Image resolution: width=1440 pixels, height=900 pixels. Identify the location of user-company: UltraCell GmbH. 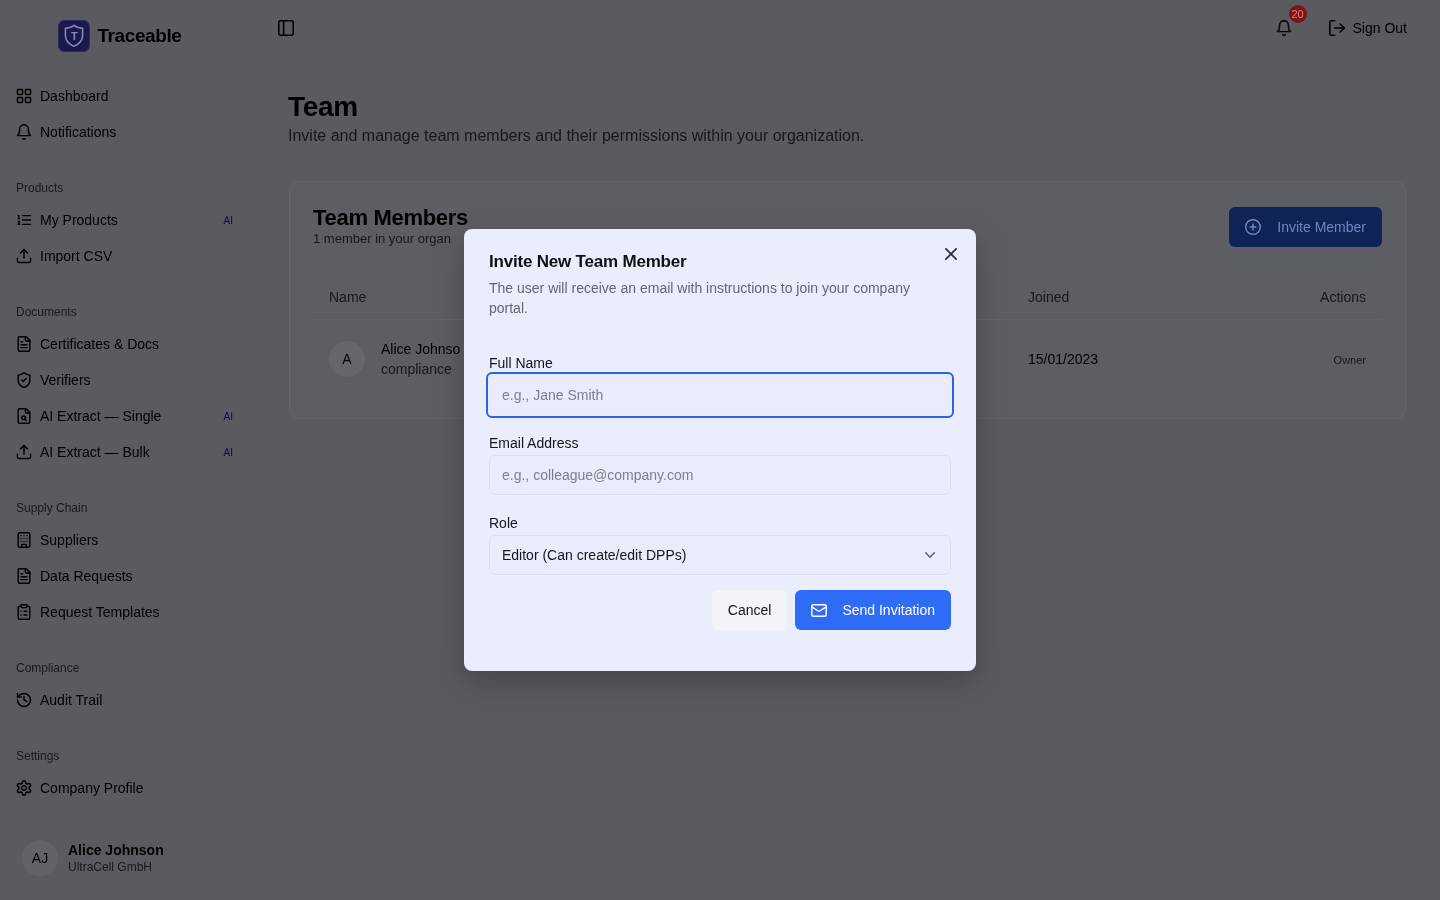
(110, 867).